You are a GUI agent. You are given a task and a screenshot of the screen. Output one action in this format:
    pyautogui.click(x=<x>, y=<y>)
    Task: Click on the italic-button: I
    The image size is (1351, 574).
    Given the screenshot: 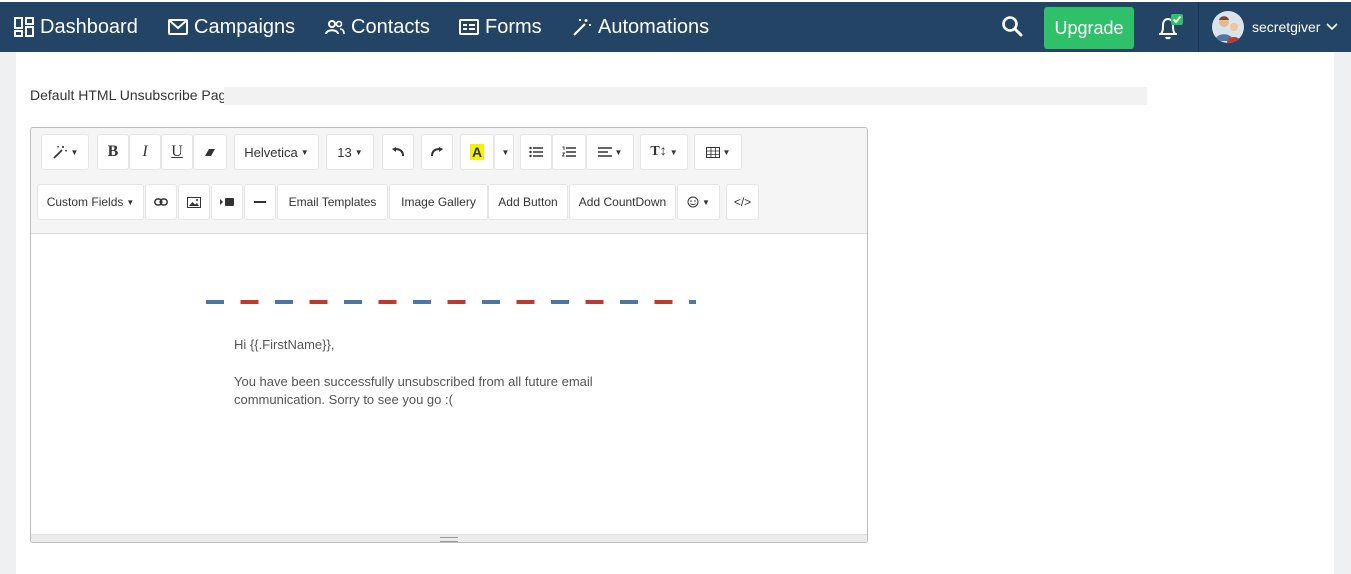 What is the action you would take?
    pyautogui.click(x=145, y=152)
    